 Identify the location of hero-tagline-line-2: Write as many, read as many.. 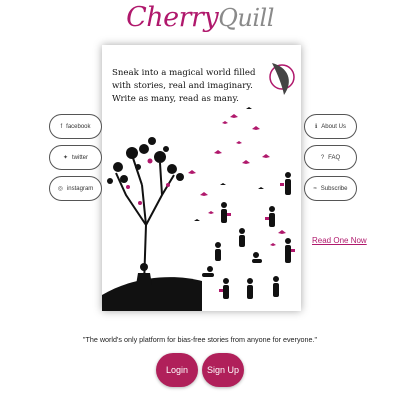
(175, 99).